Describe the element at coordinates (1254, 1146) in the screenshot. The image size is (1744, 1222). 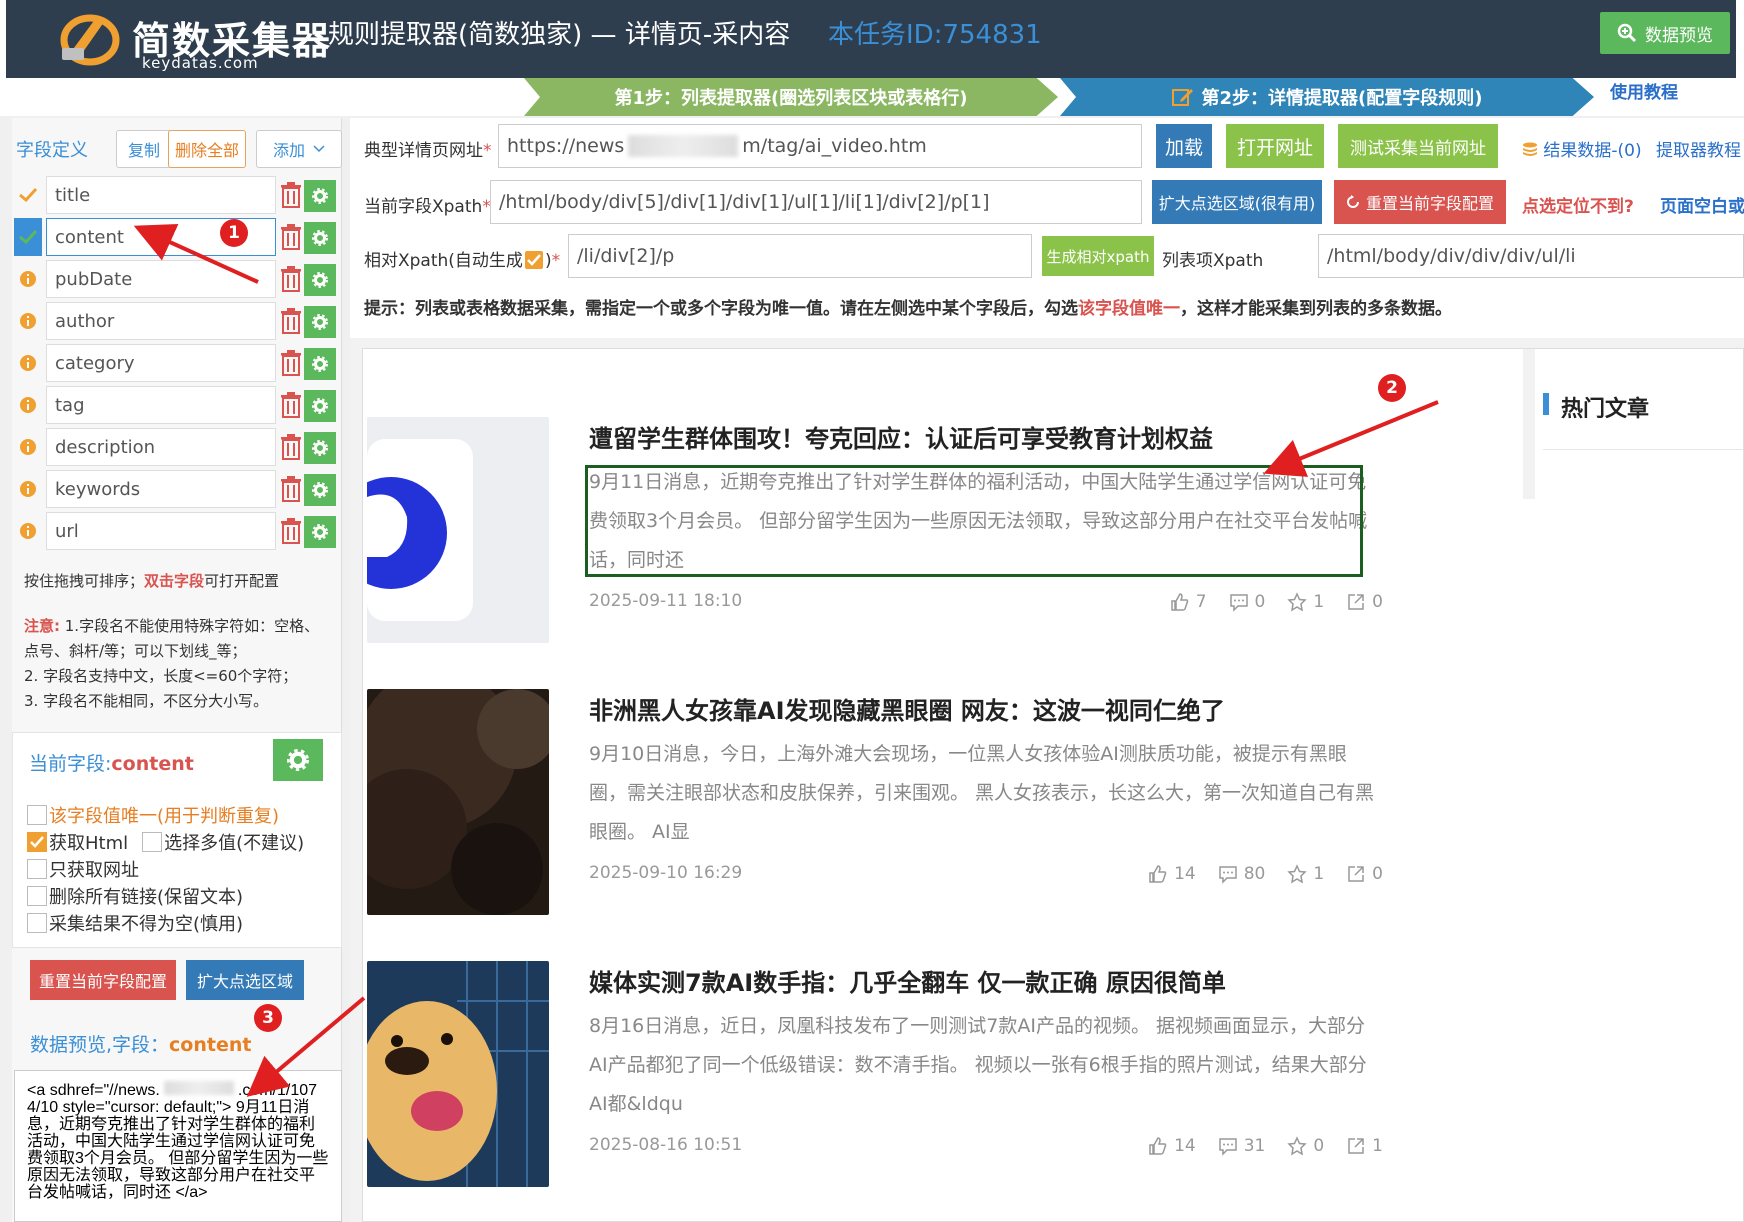
I see `comment-count: 31` at that location.